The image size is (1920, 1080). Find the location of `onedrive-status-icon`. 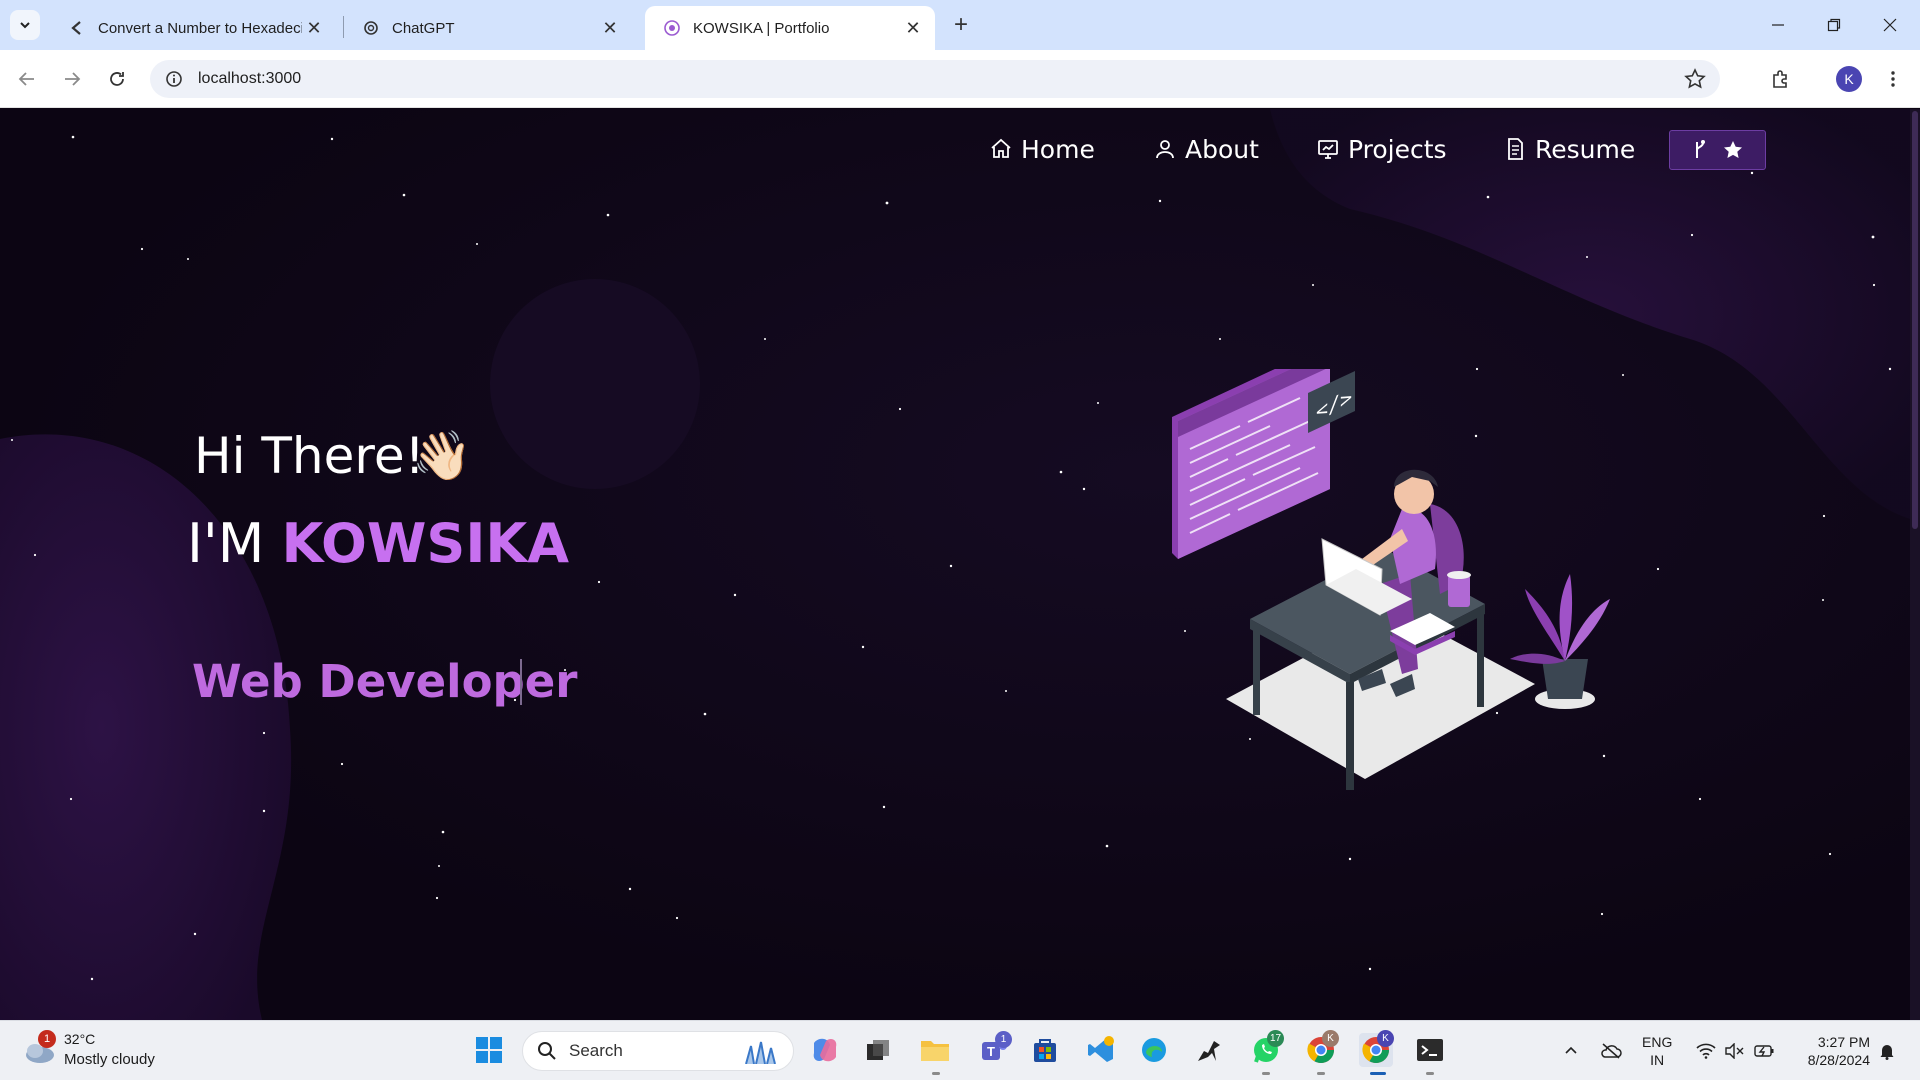

onedrive-status-icon is located at coordinates (1611, 1050).